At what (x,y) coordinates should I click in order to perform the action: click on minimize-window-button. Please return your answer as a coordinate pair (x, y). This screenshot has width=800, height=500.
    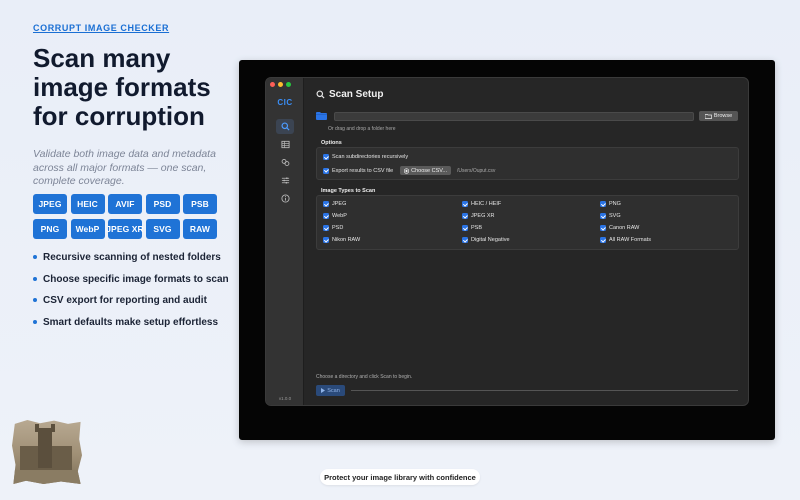
    Looking at the image, I should click on (280, 84).